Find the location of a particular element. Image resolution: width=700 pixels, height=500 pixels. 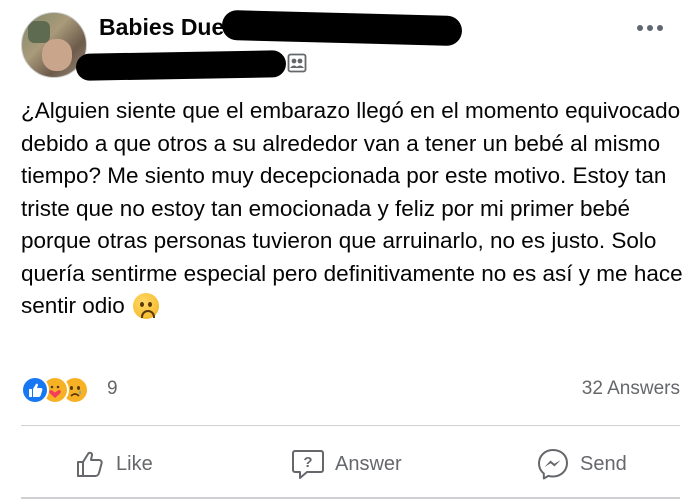

messenger-icon is located at coordinates (553, 464).